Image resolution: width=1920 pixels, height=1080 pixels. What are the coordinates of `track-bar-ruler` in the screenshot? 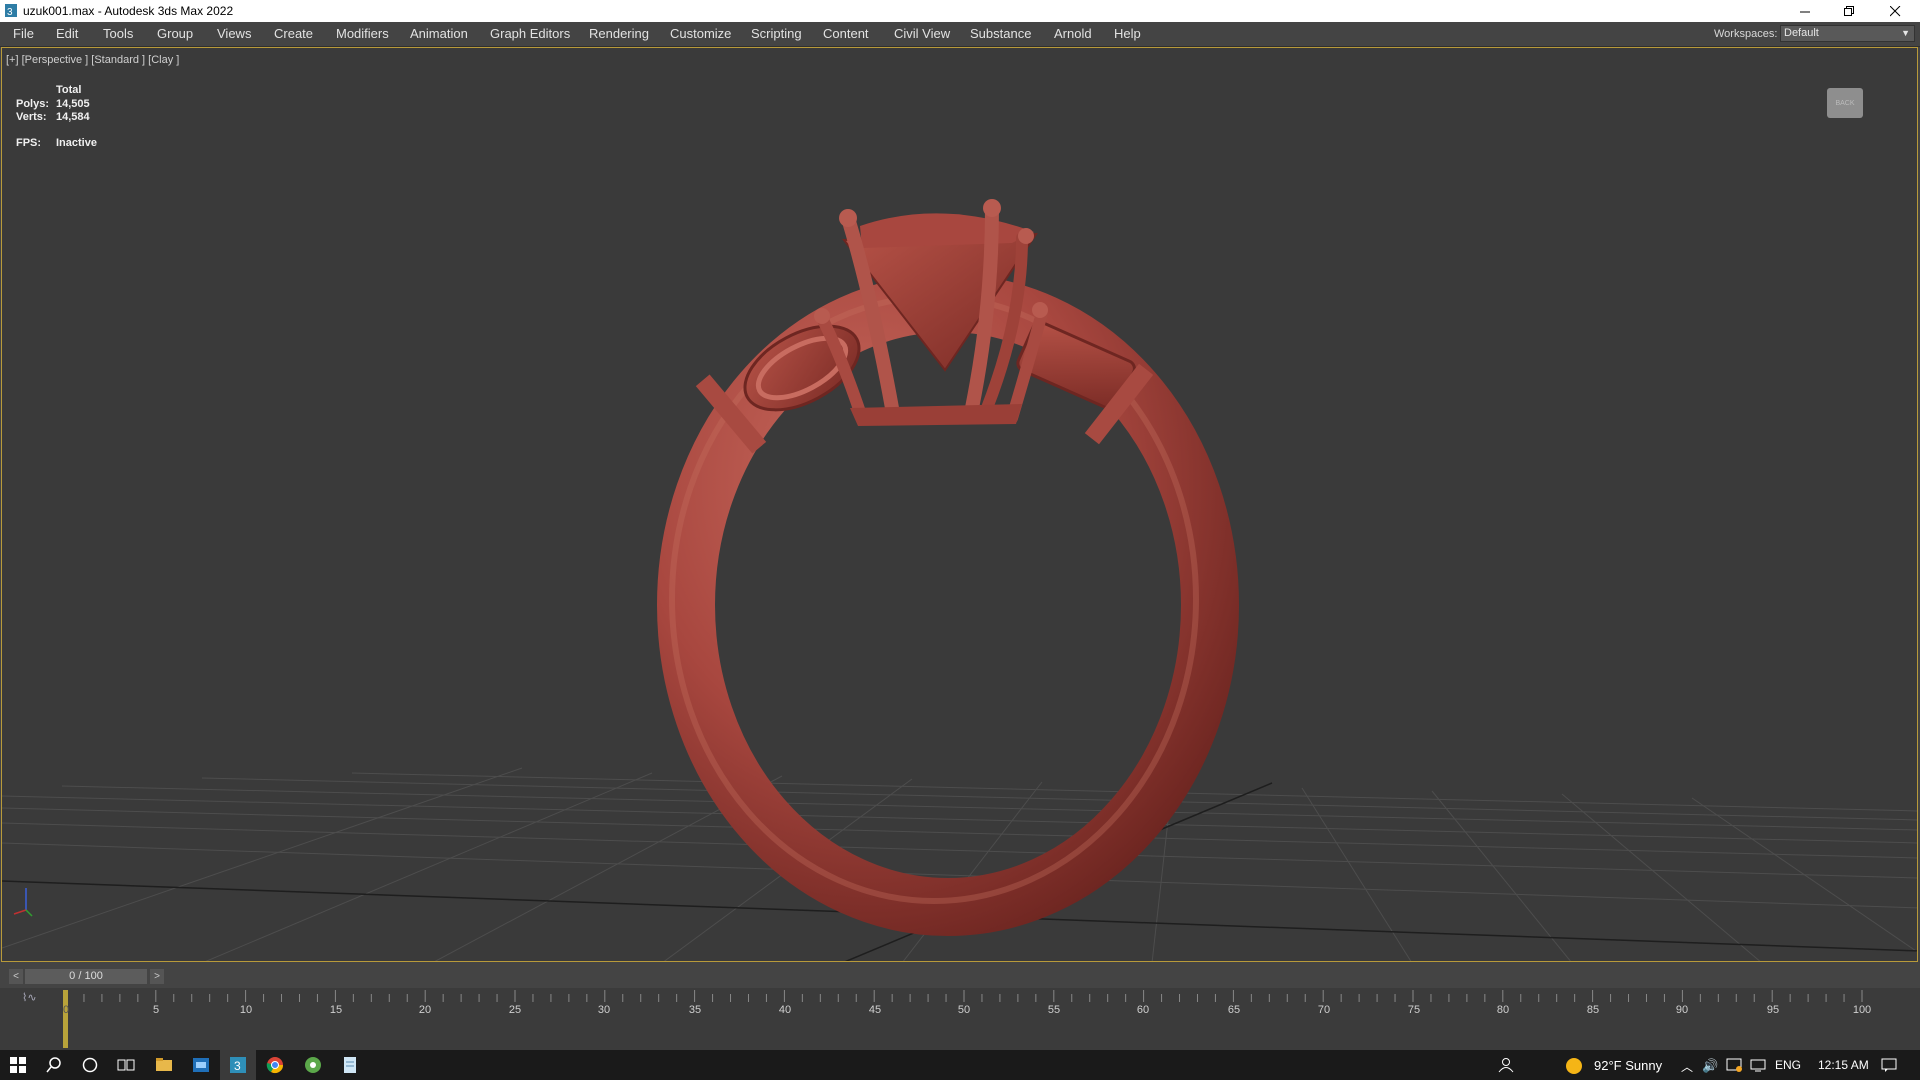 It's located at (963, 1019).